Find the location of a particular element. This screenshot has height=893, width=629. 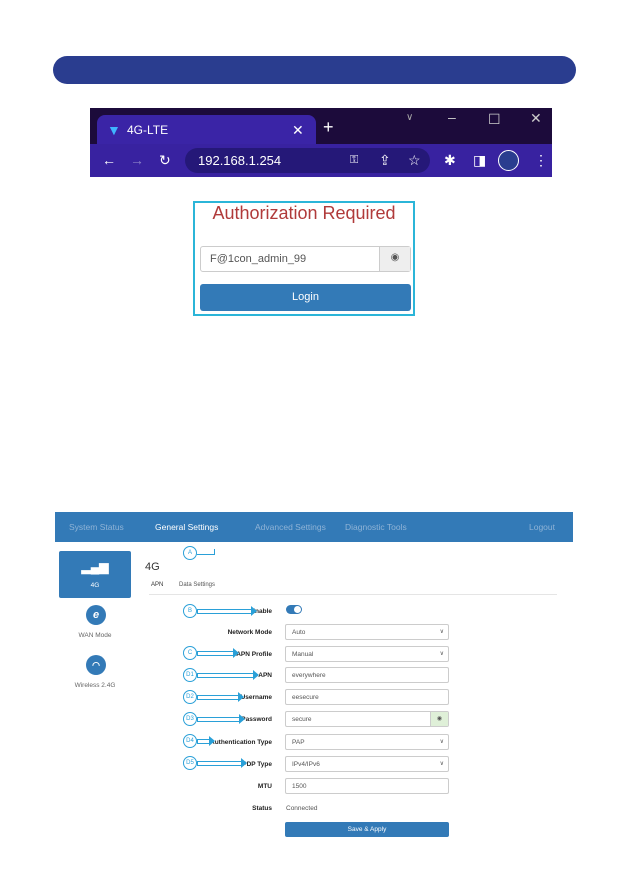

minimize-icon: – is located at coordinates (452, 117).